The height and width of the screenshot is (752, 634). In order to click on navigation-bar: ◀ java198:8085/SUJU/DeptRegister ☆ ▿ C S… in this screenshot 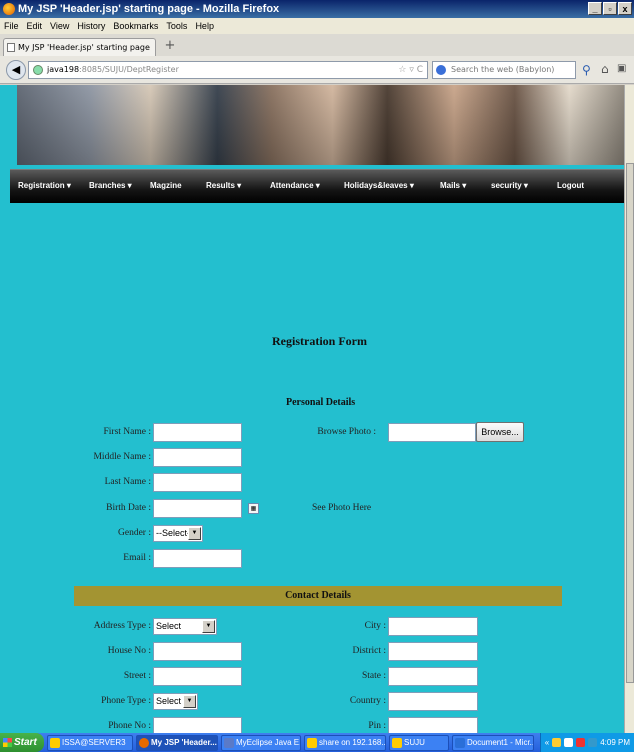, I will do `click(317, 70)`.